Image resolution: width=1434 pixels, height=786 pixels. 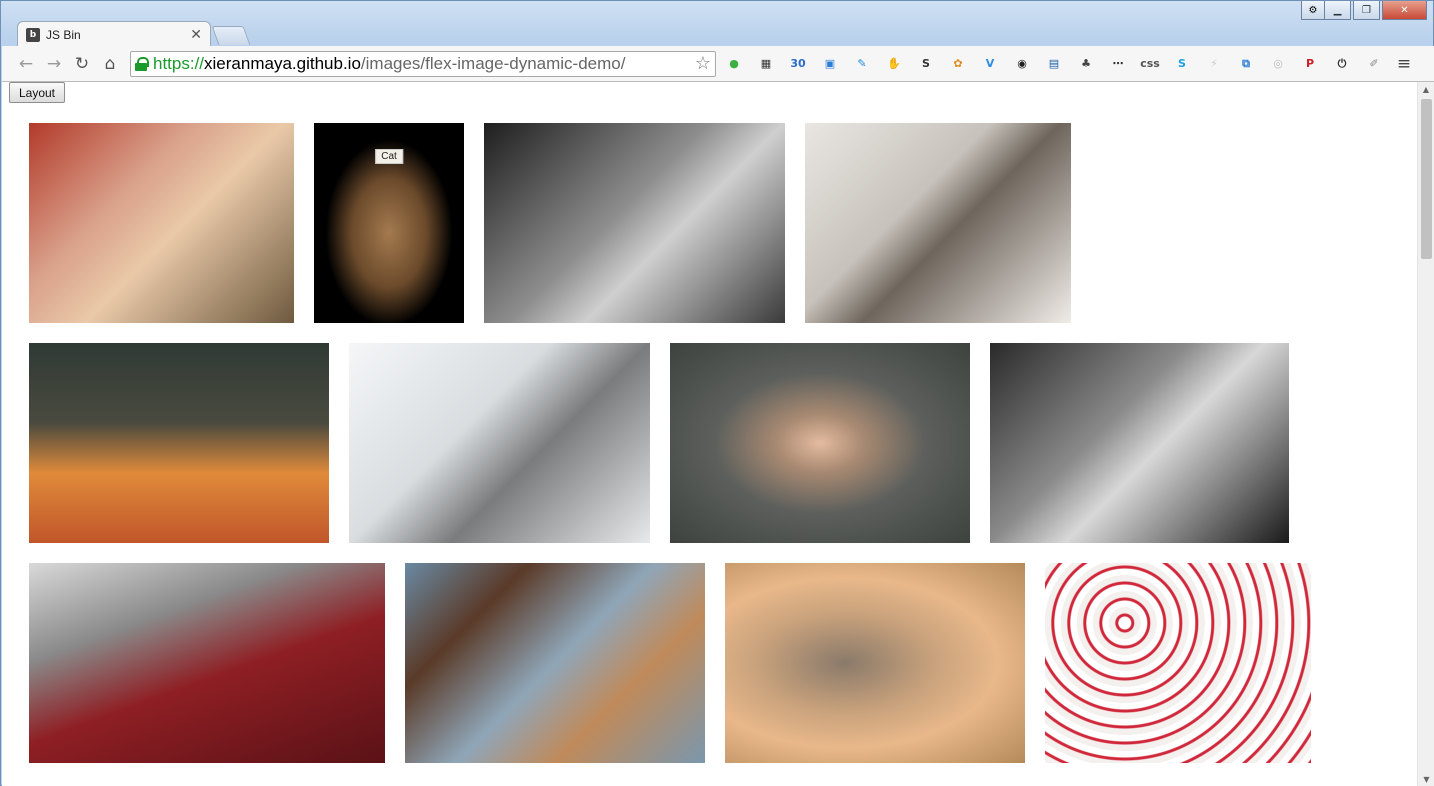 I want to click on photo-label: Cat, so click(x=389, y=156).